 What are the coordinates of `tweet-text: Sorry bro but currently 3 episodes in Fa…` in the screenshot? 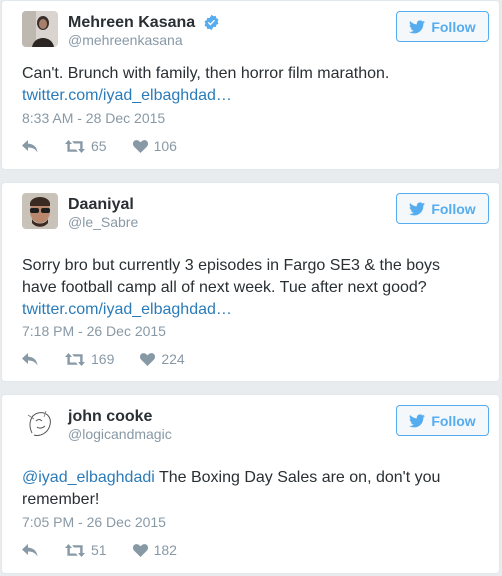 It's located at (231, 276).